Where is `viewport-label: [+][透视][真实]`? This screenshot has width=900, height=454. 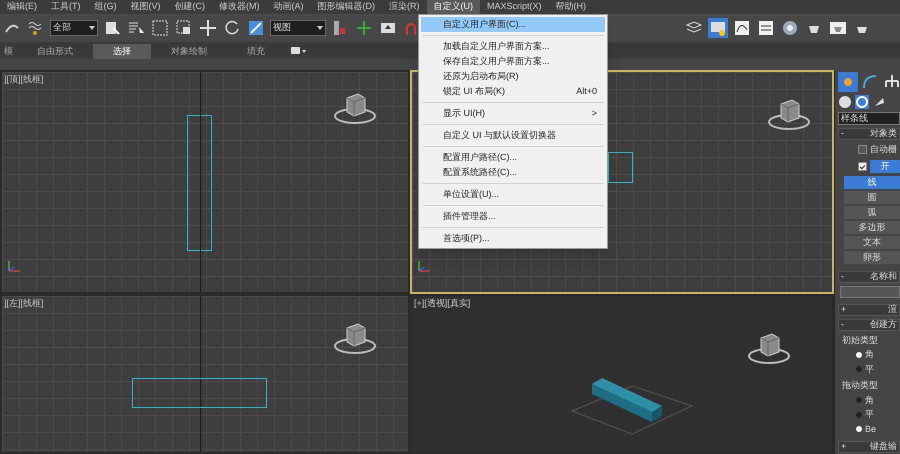
viewport-label: [+][透视][真实] is located at coordinates (442, 303).